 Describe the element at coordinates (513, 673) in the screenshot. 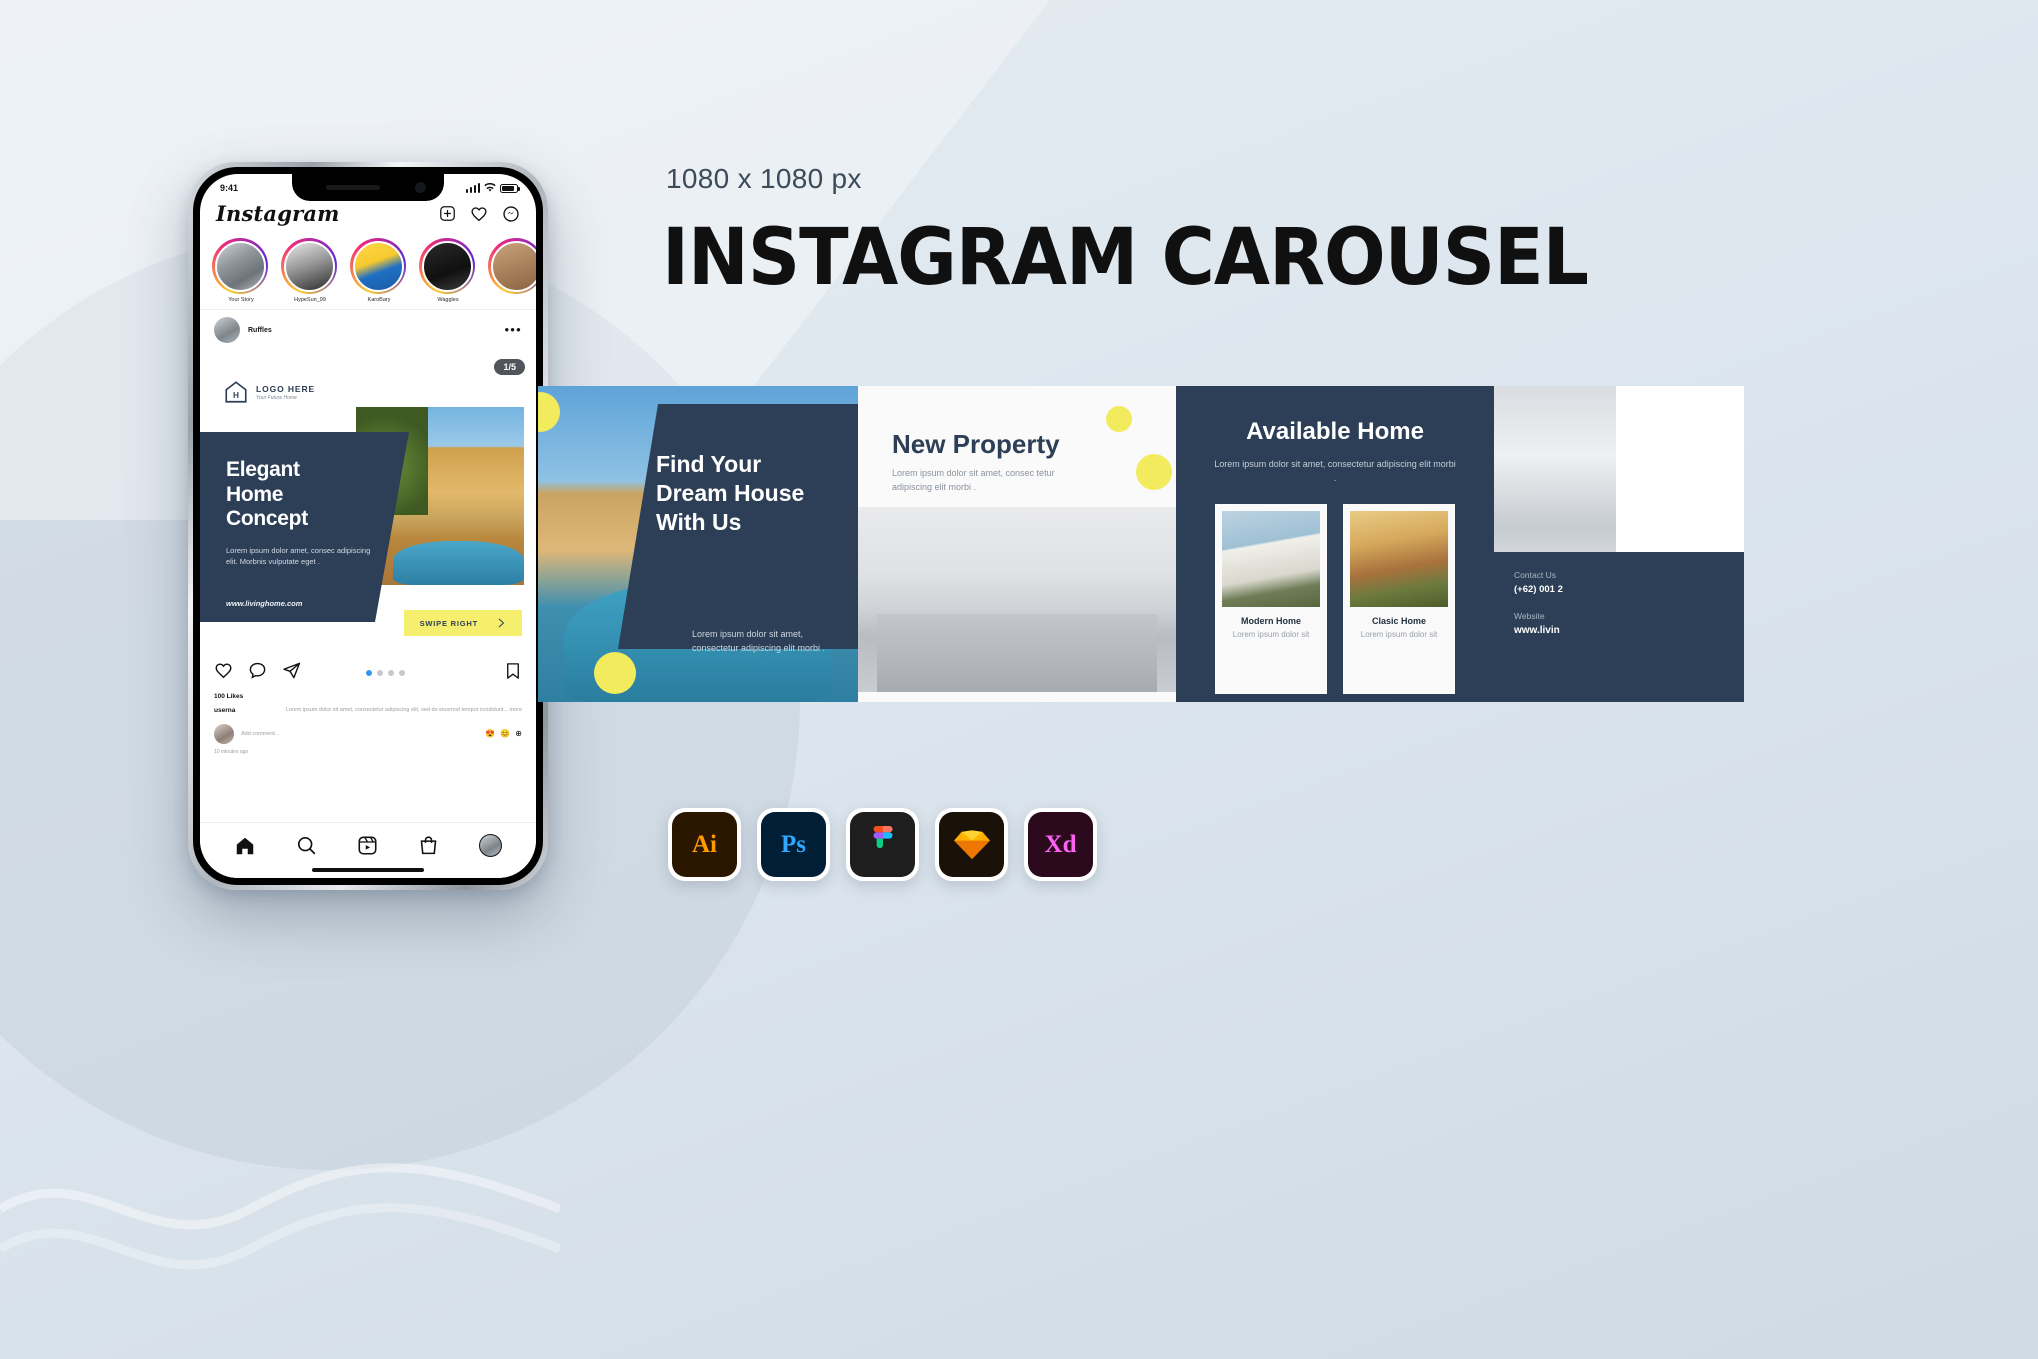

I see `bookmark-button` at that location.